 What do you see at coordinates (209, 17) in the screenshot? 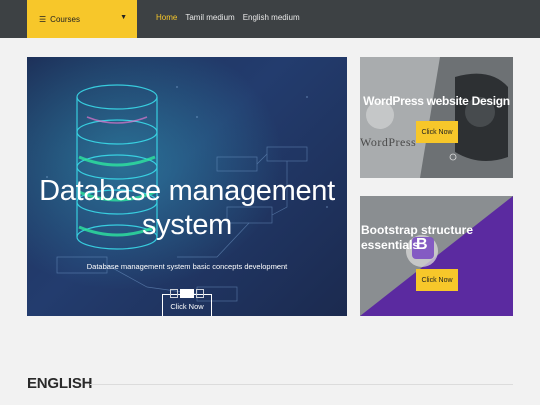
I see `nav-tamil-medium: Tamil medium` at bounding box center [209, 17].